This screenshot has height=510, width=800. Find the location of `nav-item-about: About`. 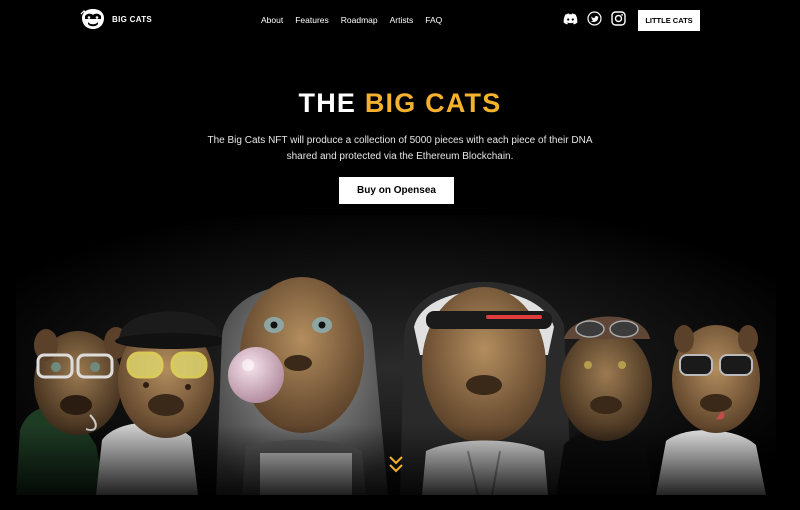

nav-item-about: About is located at coordinates (272, 20).